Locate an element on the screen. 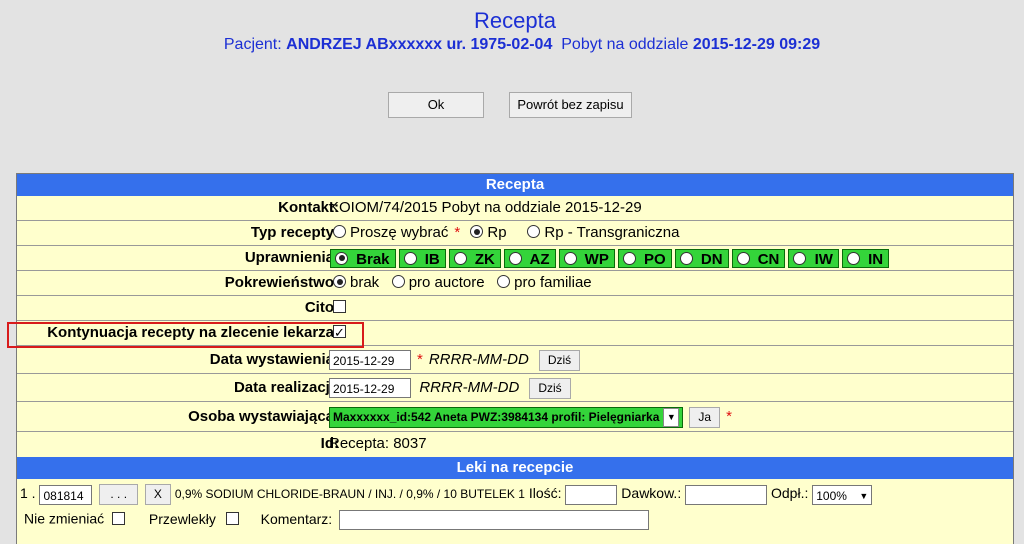 This screenshot has height=544, width=1024. pokrewienstwo-pro-familiae: pro familiae is located at coordinates (544, 282).